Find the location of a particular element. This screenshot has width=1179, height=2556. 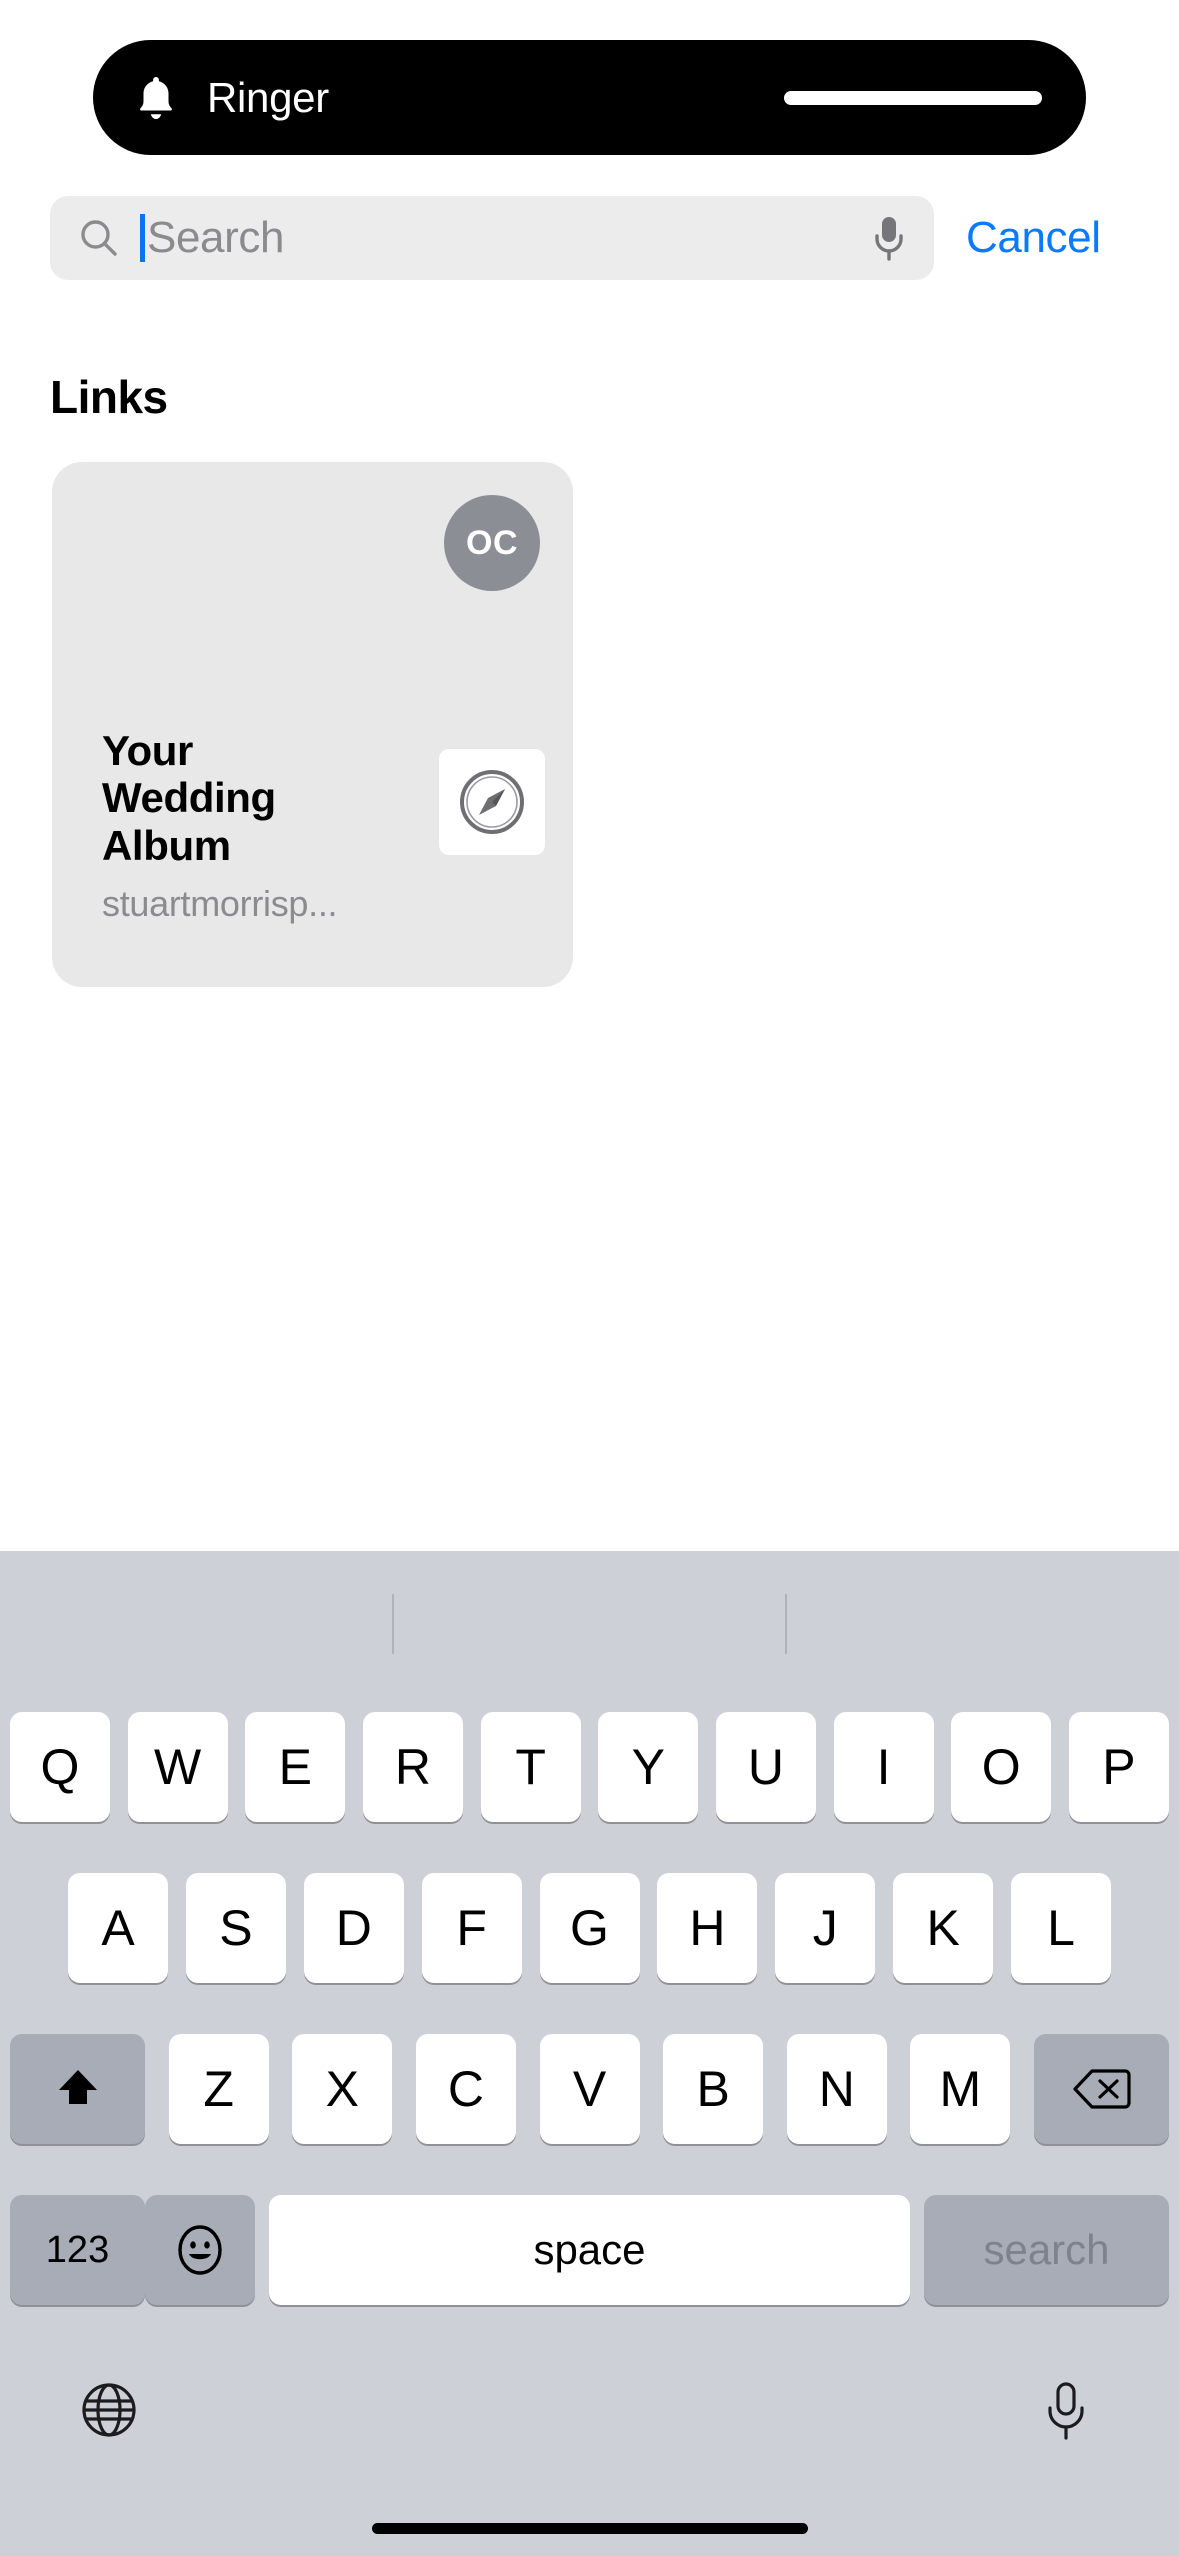

microphone-icon is located at coordinates (889, 238).